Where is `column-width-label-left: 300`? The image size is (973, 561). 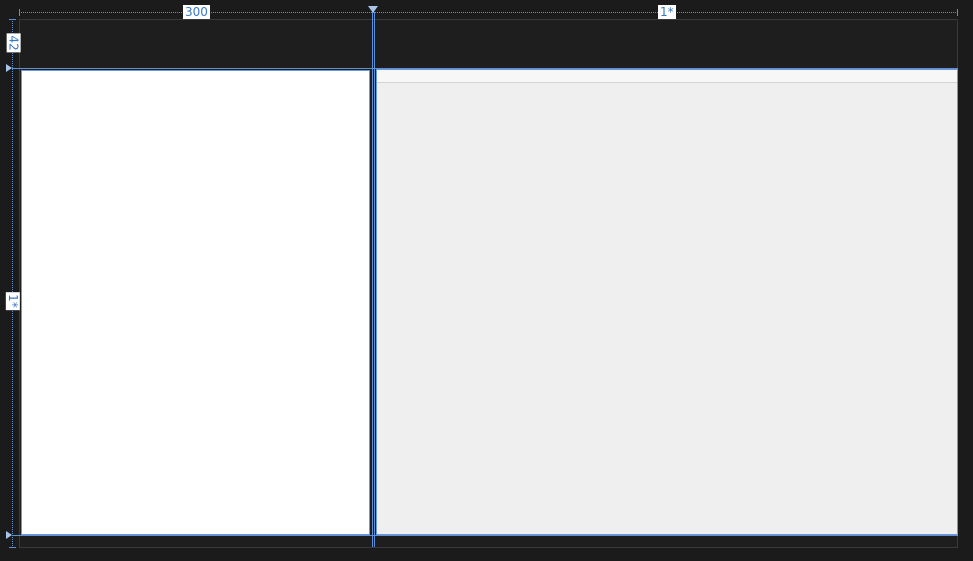
column-width-label-left: 300 is located at coordinates (196, 12).